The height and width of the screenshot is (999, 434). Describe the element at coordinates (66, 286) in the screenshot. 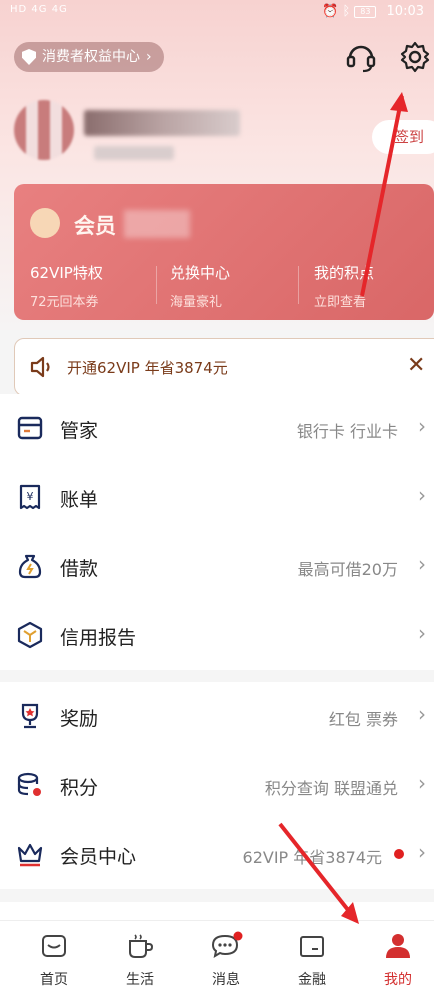

I see `vip-col-privilege: 62VIP特权 72元回本券` at that location.